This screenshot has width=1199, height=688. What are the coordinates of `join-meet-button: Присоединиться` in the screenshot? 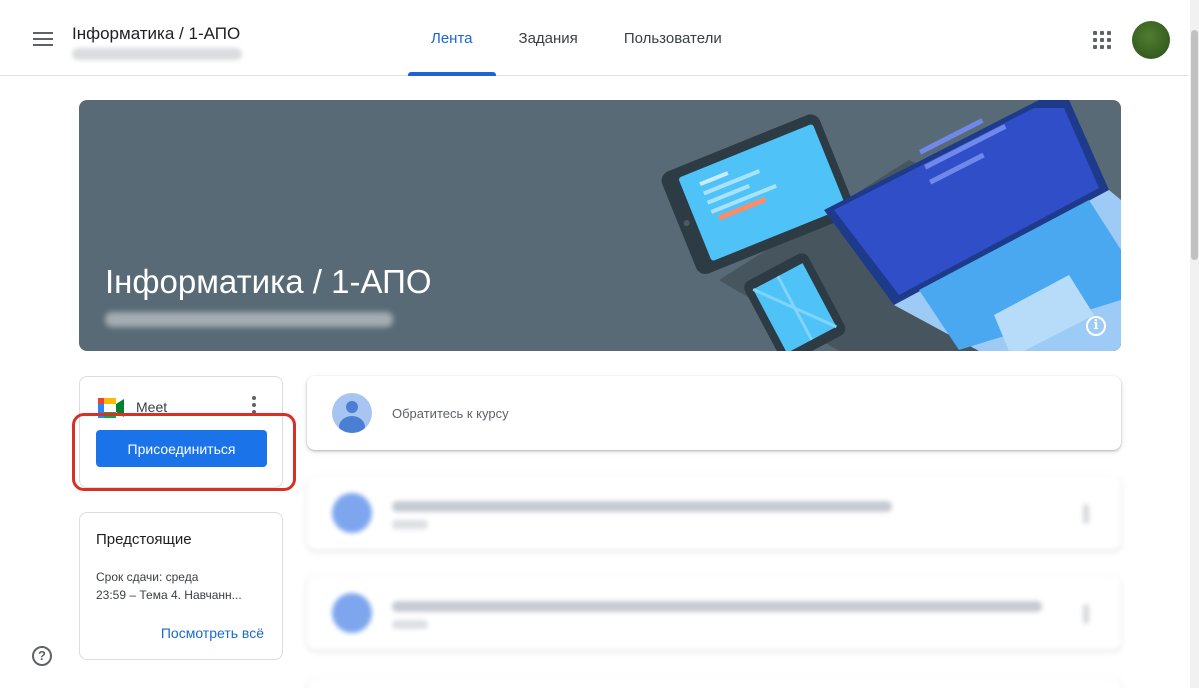 It's located at (181, 448).